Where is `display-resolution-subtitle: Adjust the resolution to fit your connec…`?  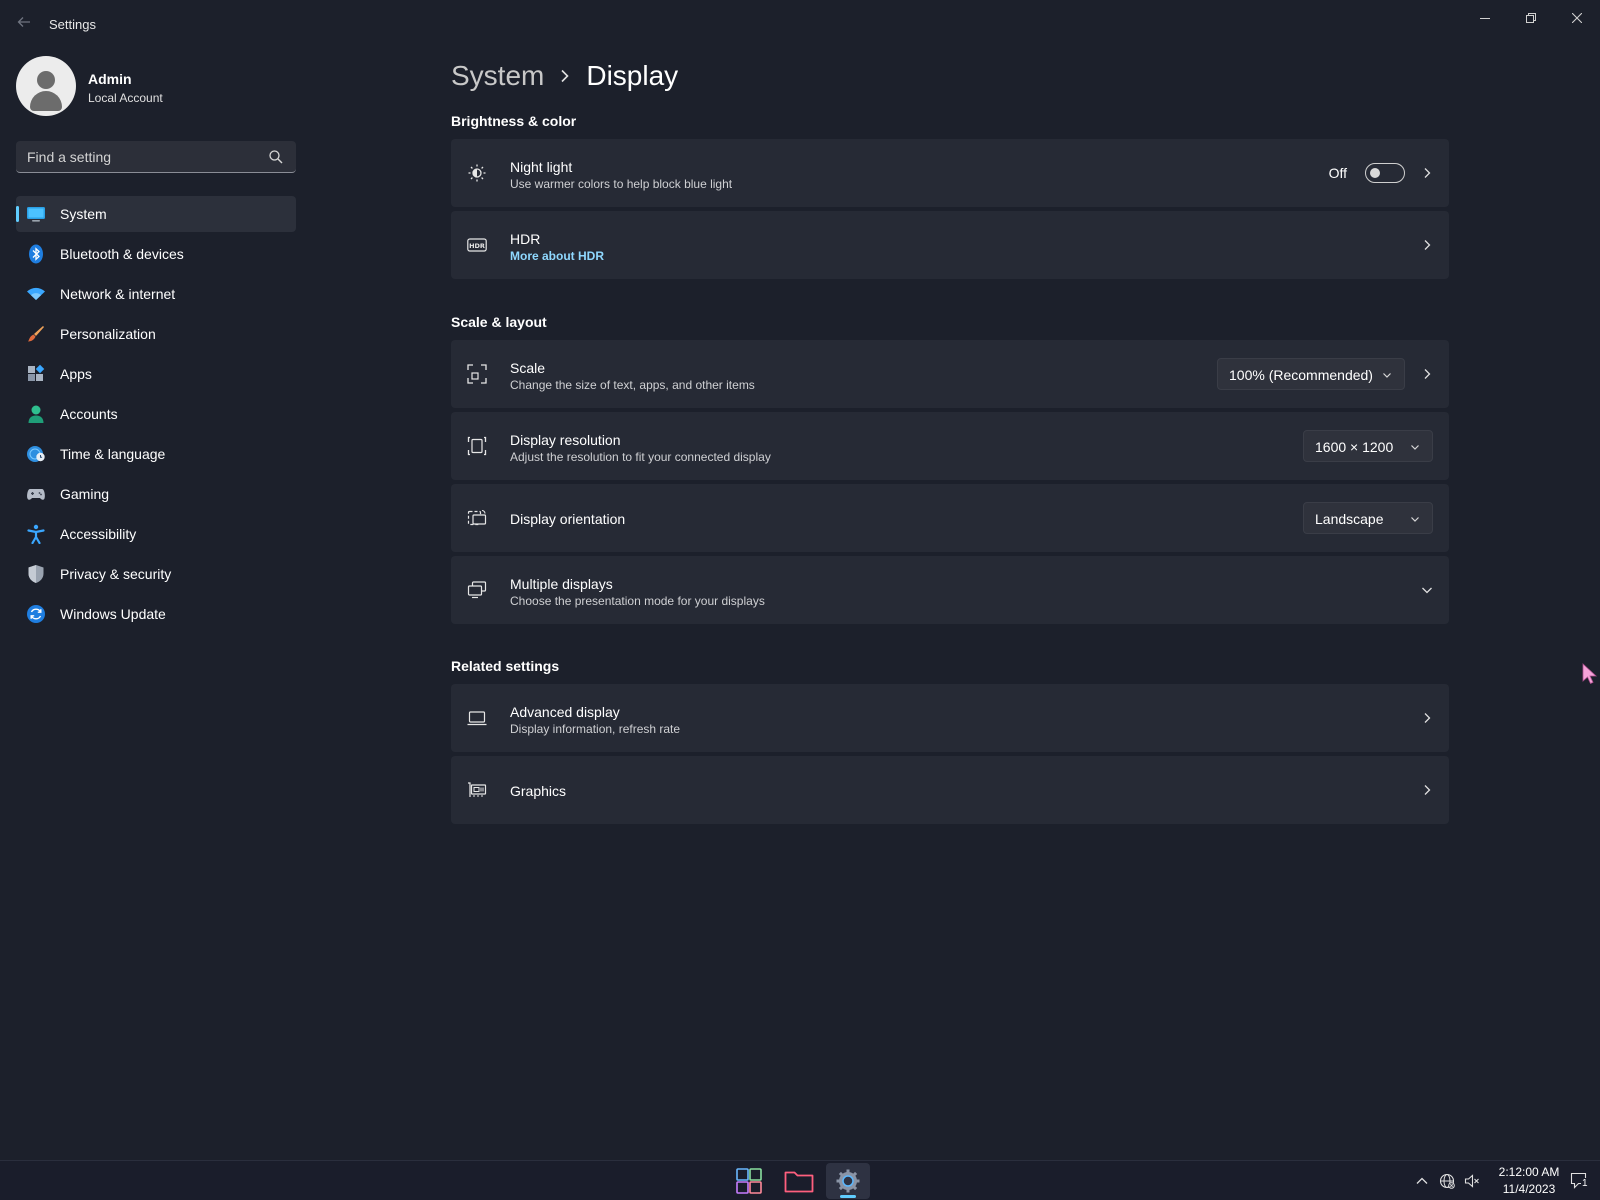 display-resolution-subtitle: Adjust the resolution to fit your connec… is located at coordinates (640, 457).